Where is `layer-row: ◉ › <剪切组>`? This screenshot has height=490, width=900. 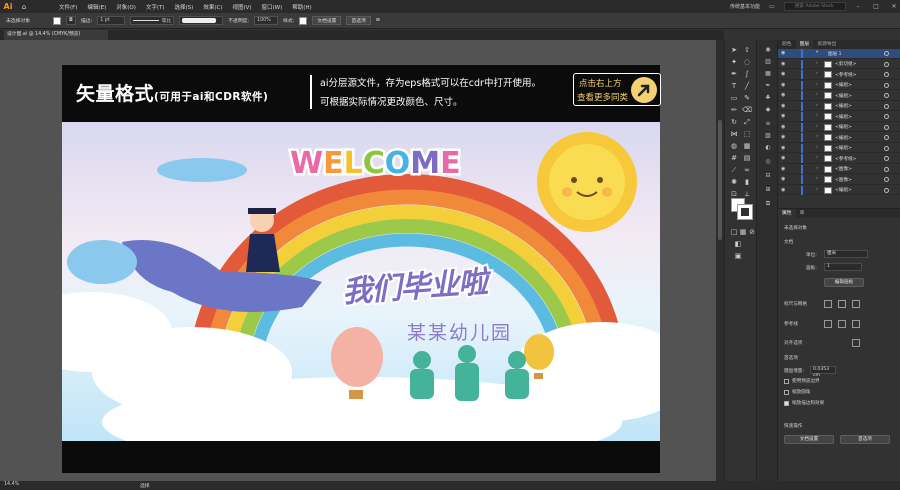
layer-row: ◉ › <剪切组> is located at coordinates (839, 64).